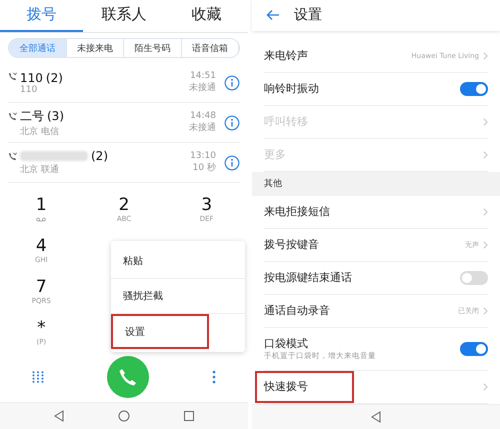  I want to click on settings-item: 快速拨号, so click(304, 386).